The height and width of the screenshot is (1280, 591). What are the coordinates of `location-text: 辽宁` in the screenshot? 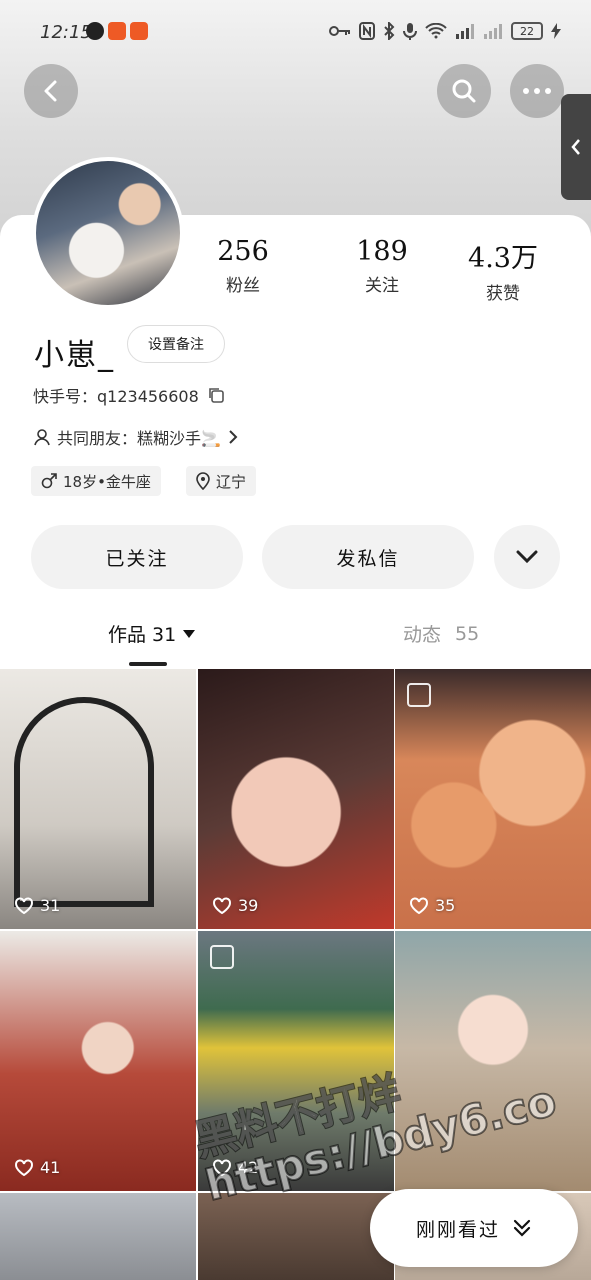 It's located at (231, 481).